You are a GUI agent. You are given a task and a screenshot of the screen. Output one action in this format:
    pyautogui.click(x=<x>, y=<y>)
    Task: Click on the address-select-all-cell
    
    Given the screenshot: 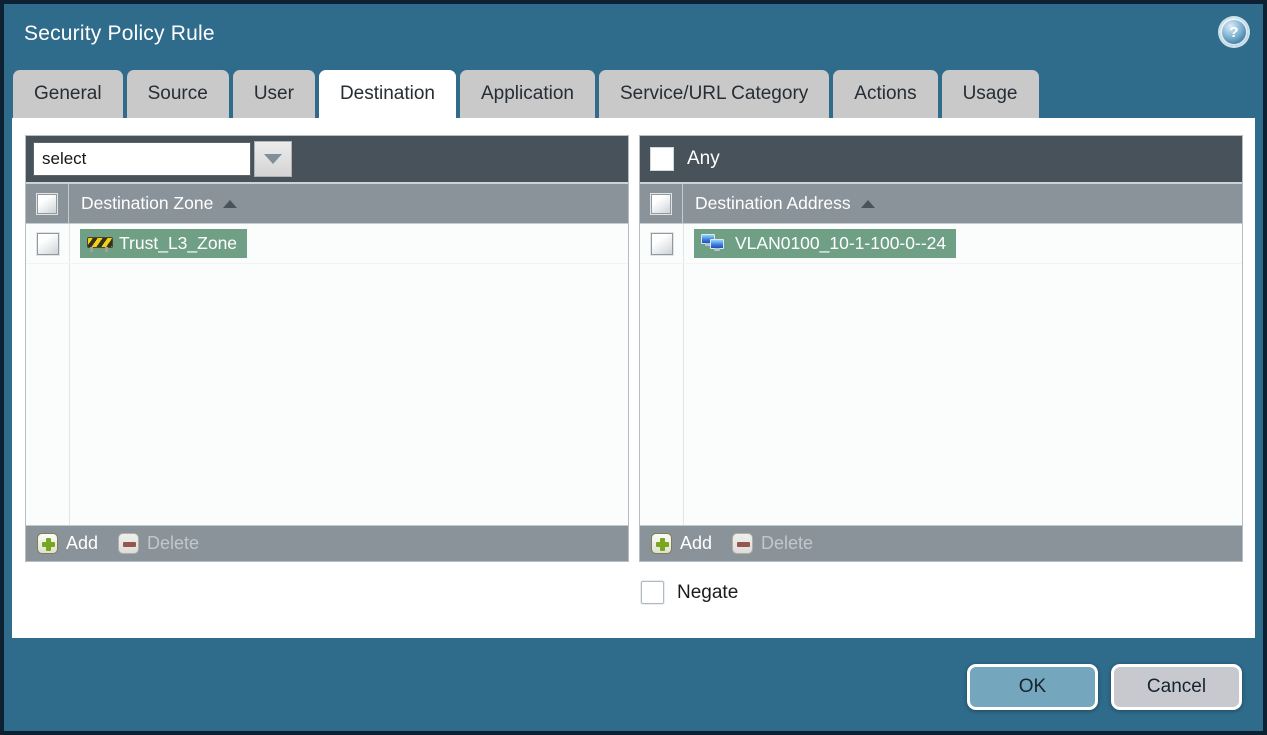 What is the action you would take?
    pyautogui.click(x=661, y=203)
    